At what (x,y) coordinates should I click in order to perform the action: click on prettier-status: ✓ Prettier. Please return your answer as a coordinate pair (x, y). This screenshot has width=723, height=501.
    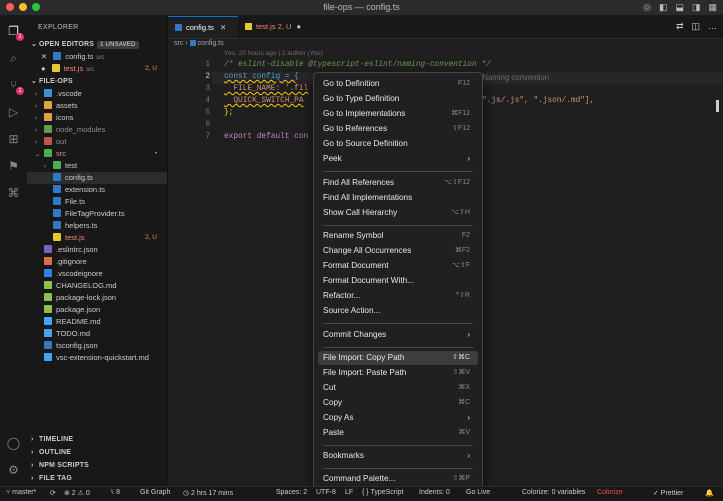
    Looking at the image, I should click on (668, 493).